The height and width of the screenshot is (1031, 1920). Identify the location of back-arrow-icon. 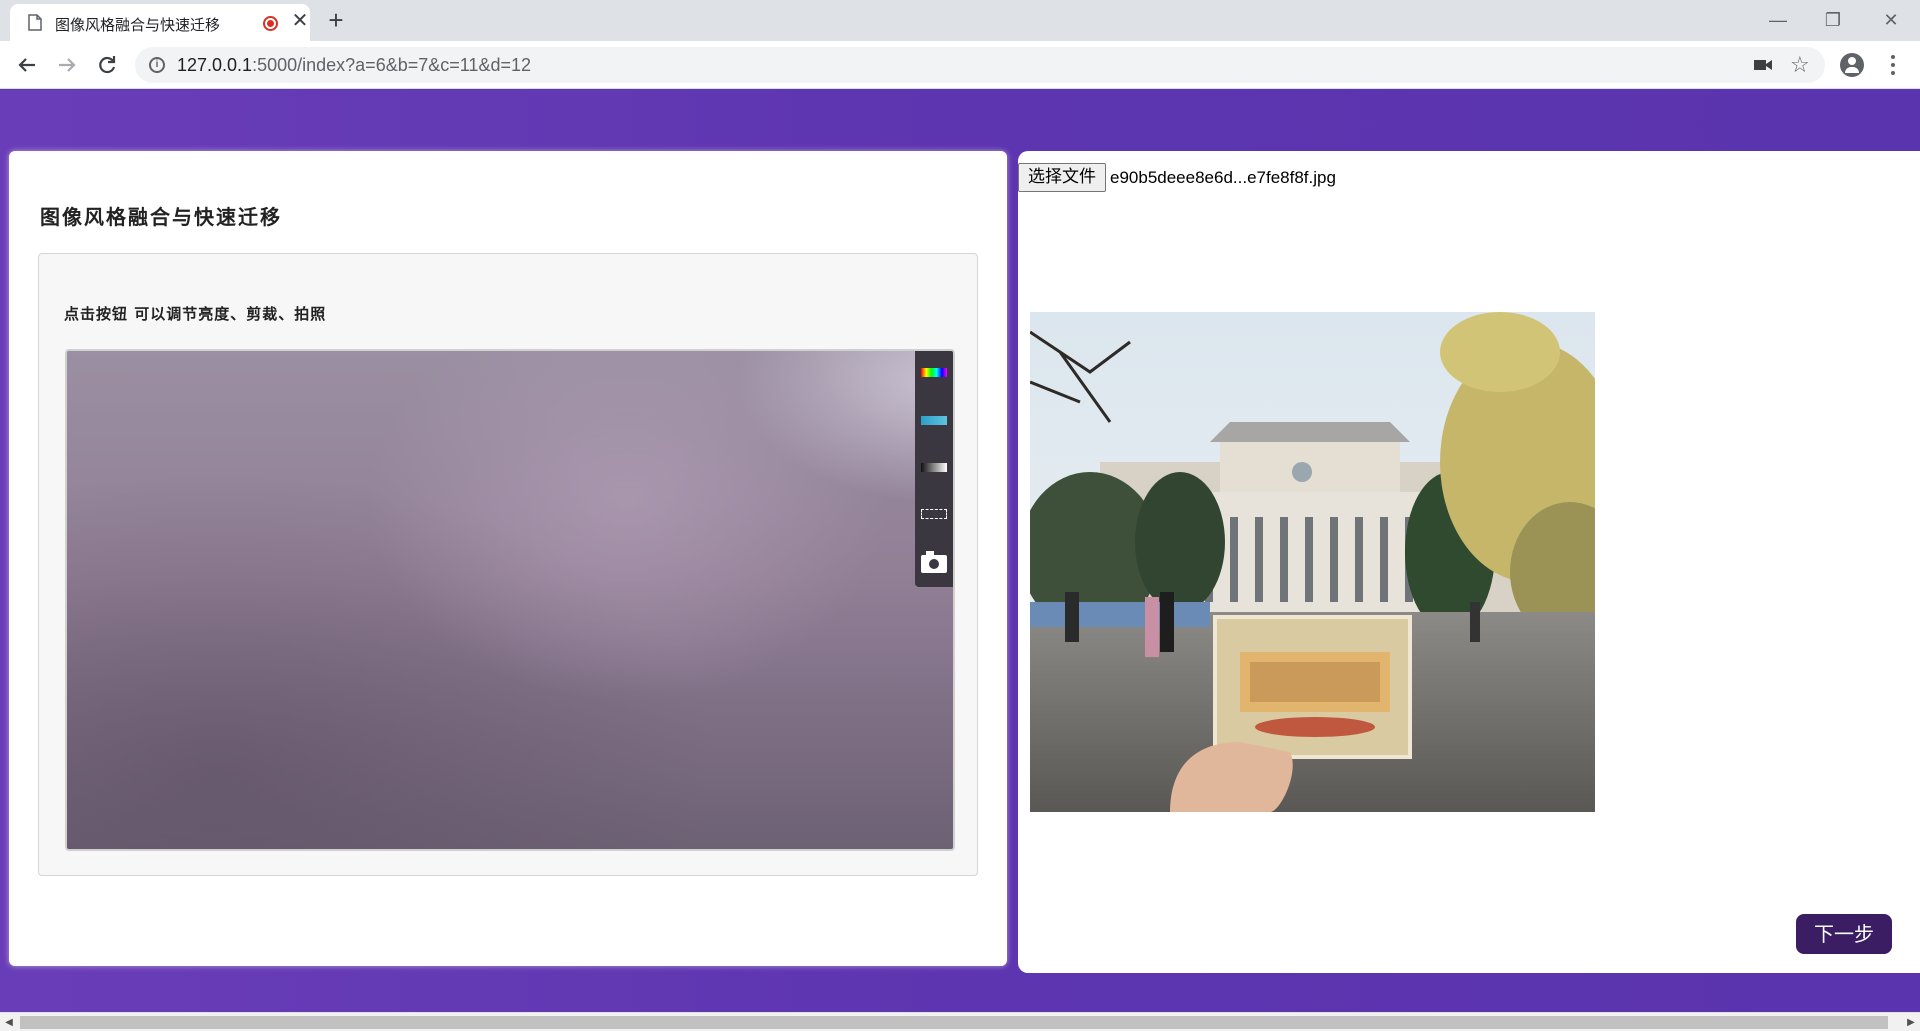
(26, 65).